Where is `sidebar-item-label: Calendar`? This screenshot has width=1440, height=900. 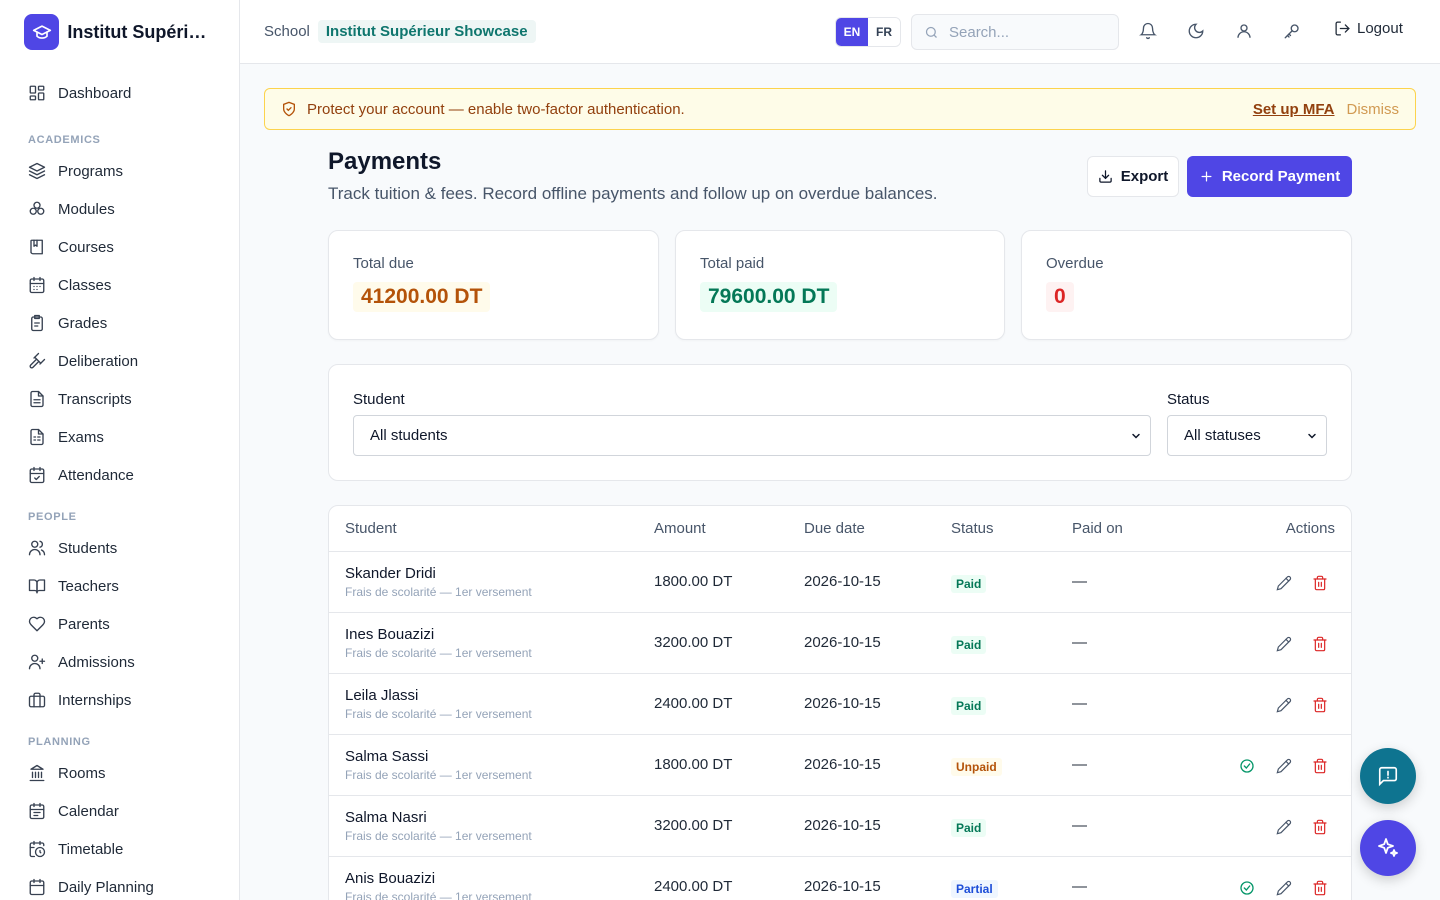
sidebar-item-label: Calendar is located at coordinates (88, 811).